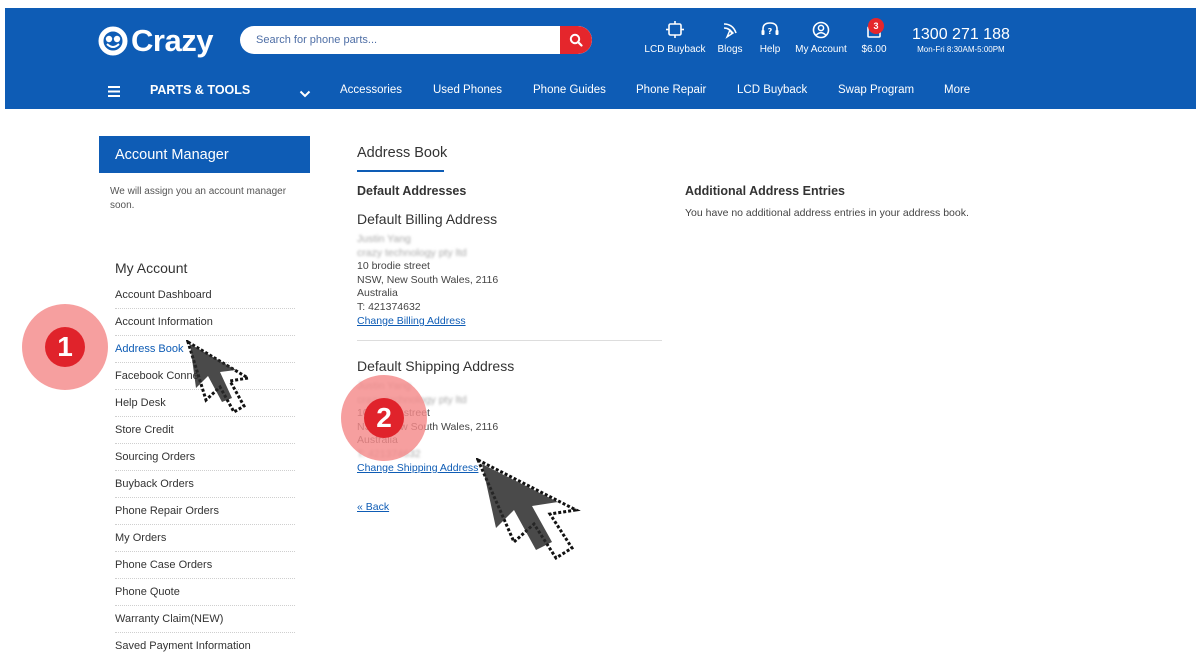 Image resolution: width=1200 pixels, height=665 pixels. I want to click on page-title: Address Book, so click(402, 153).